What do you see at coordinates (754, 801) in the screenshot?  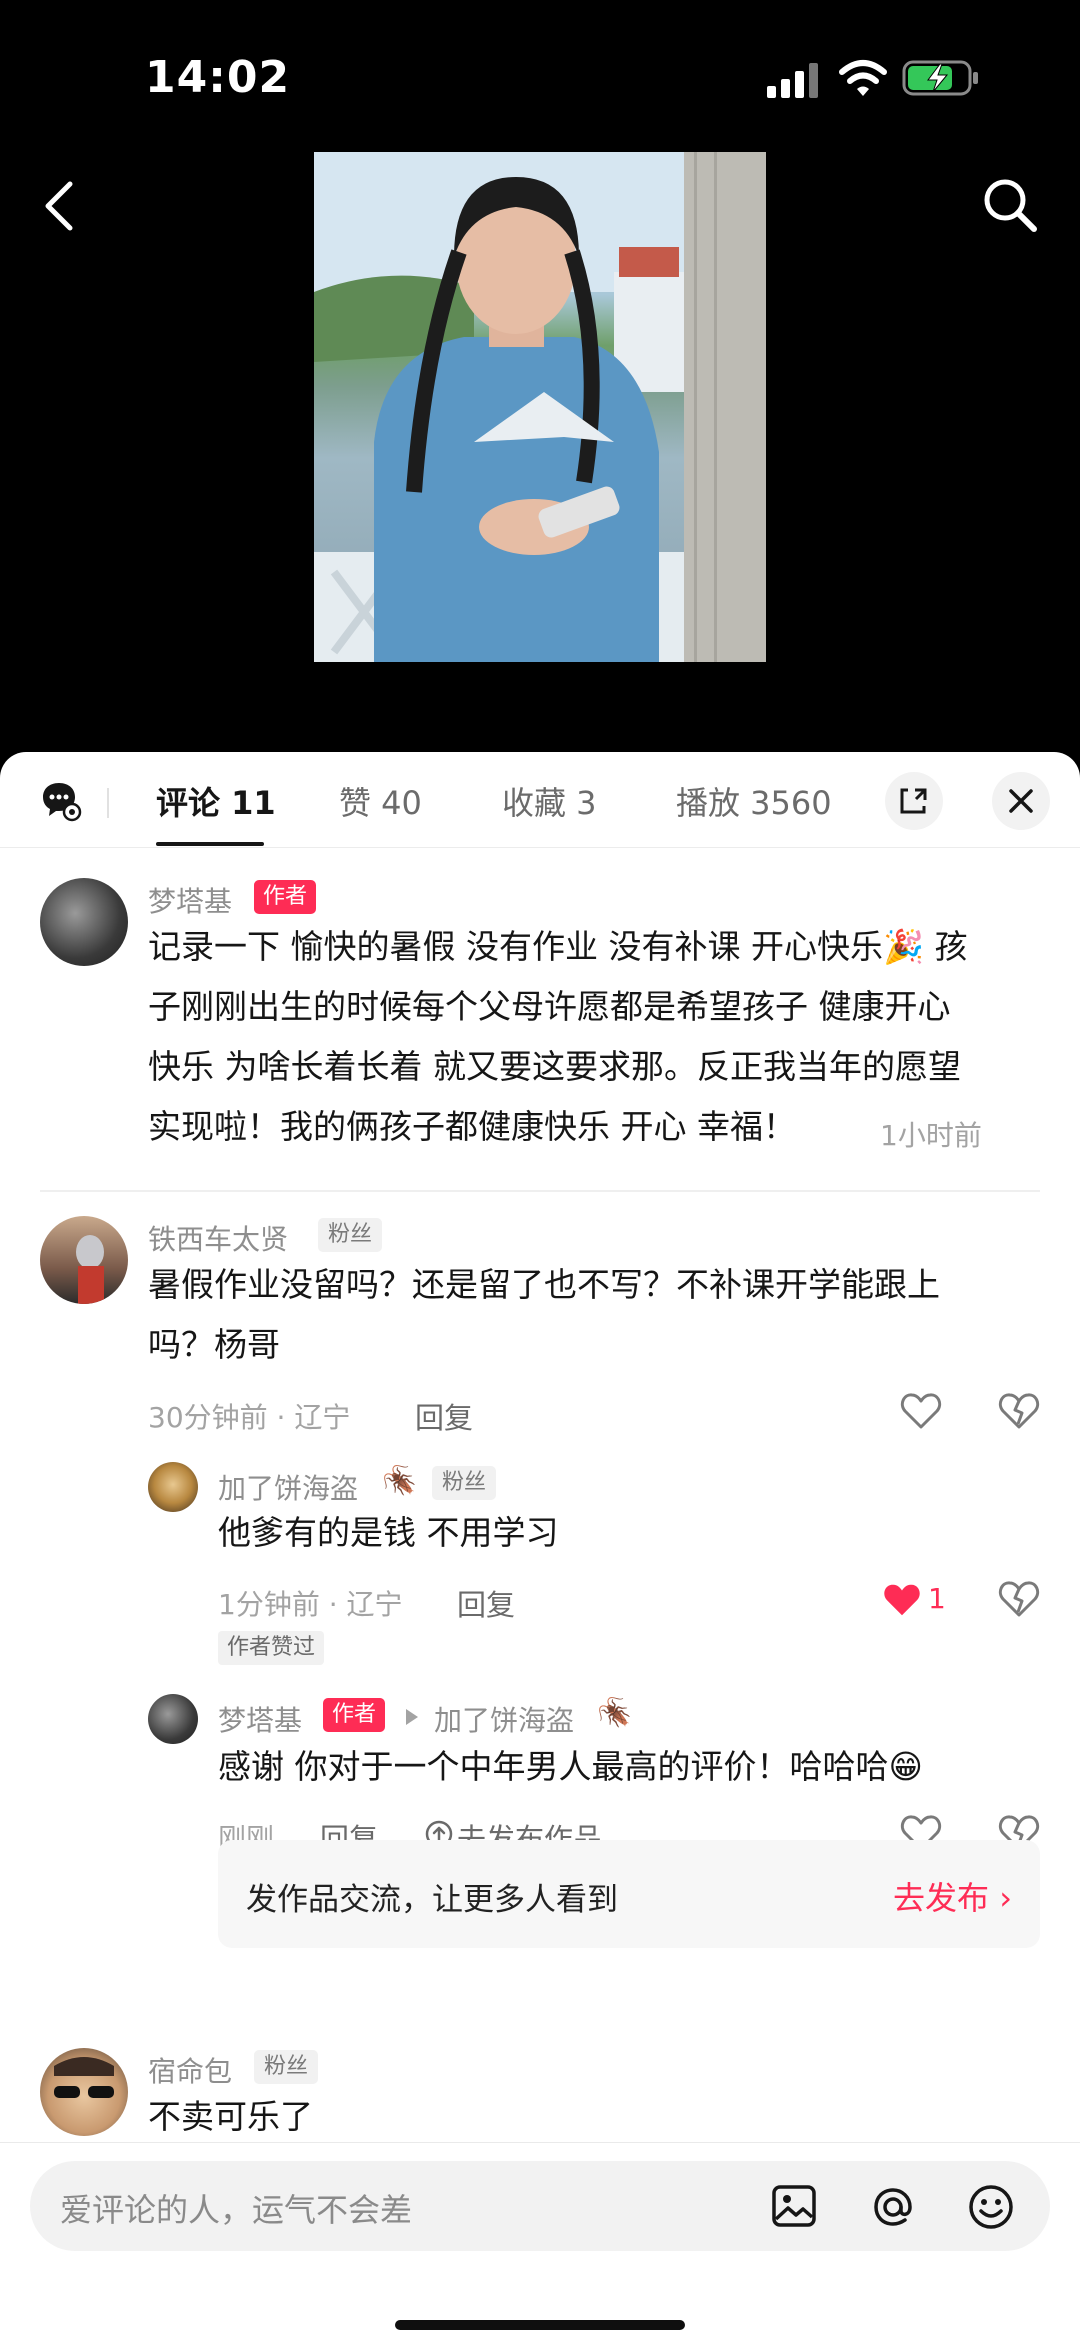 I see `tab-plays: 播放 3560` at bounding box center [754, 801].